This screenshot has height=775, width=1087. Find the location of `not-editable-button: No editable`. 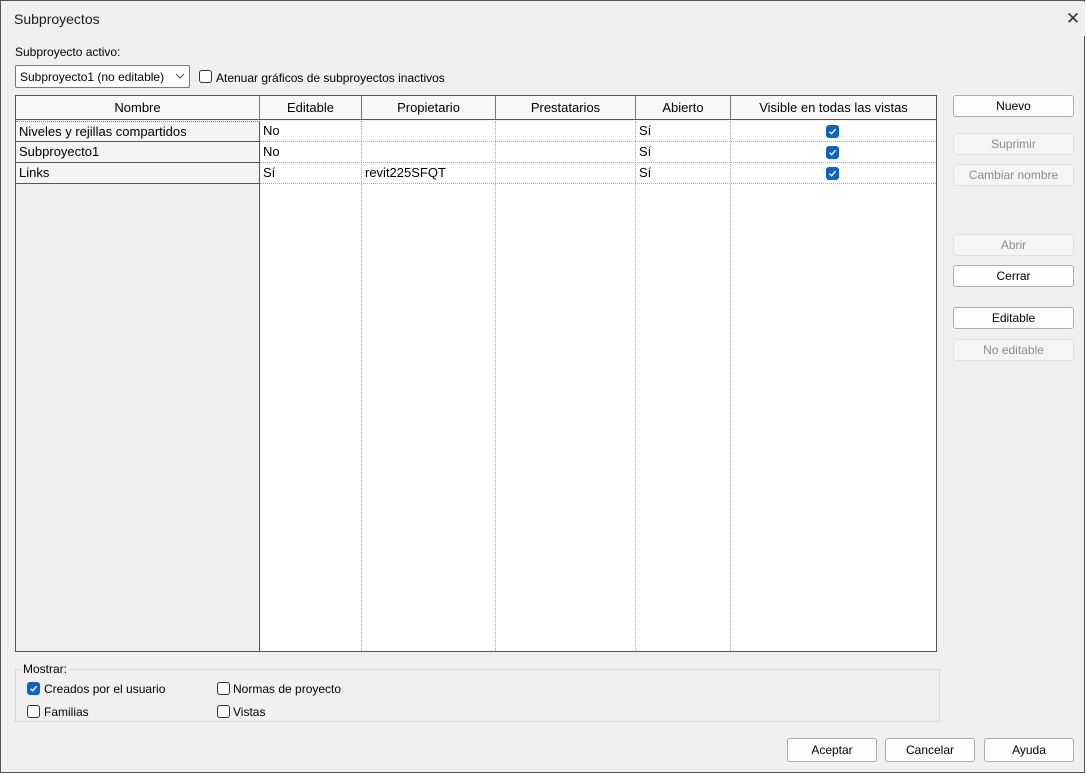

not-editable-button: No editable is located at coordinates (1013, 350).